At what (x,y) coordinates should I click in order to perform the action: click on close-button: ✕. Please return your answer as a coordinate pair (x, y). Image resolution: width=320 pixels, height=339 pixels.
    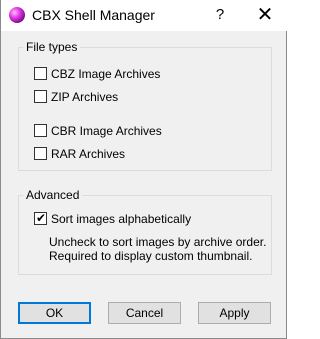
    Looking at the image, I should click on (265, 15).